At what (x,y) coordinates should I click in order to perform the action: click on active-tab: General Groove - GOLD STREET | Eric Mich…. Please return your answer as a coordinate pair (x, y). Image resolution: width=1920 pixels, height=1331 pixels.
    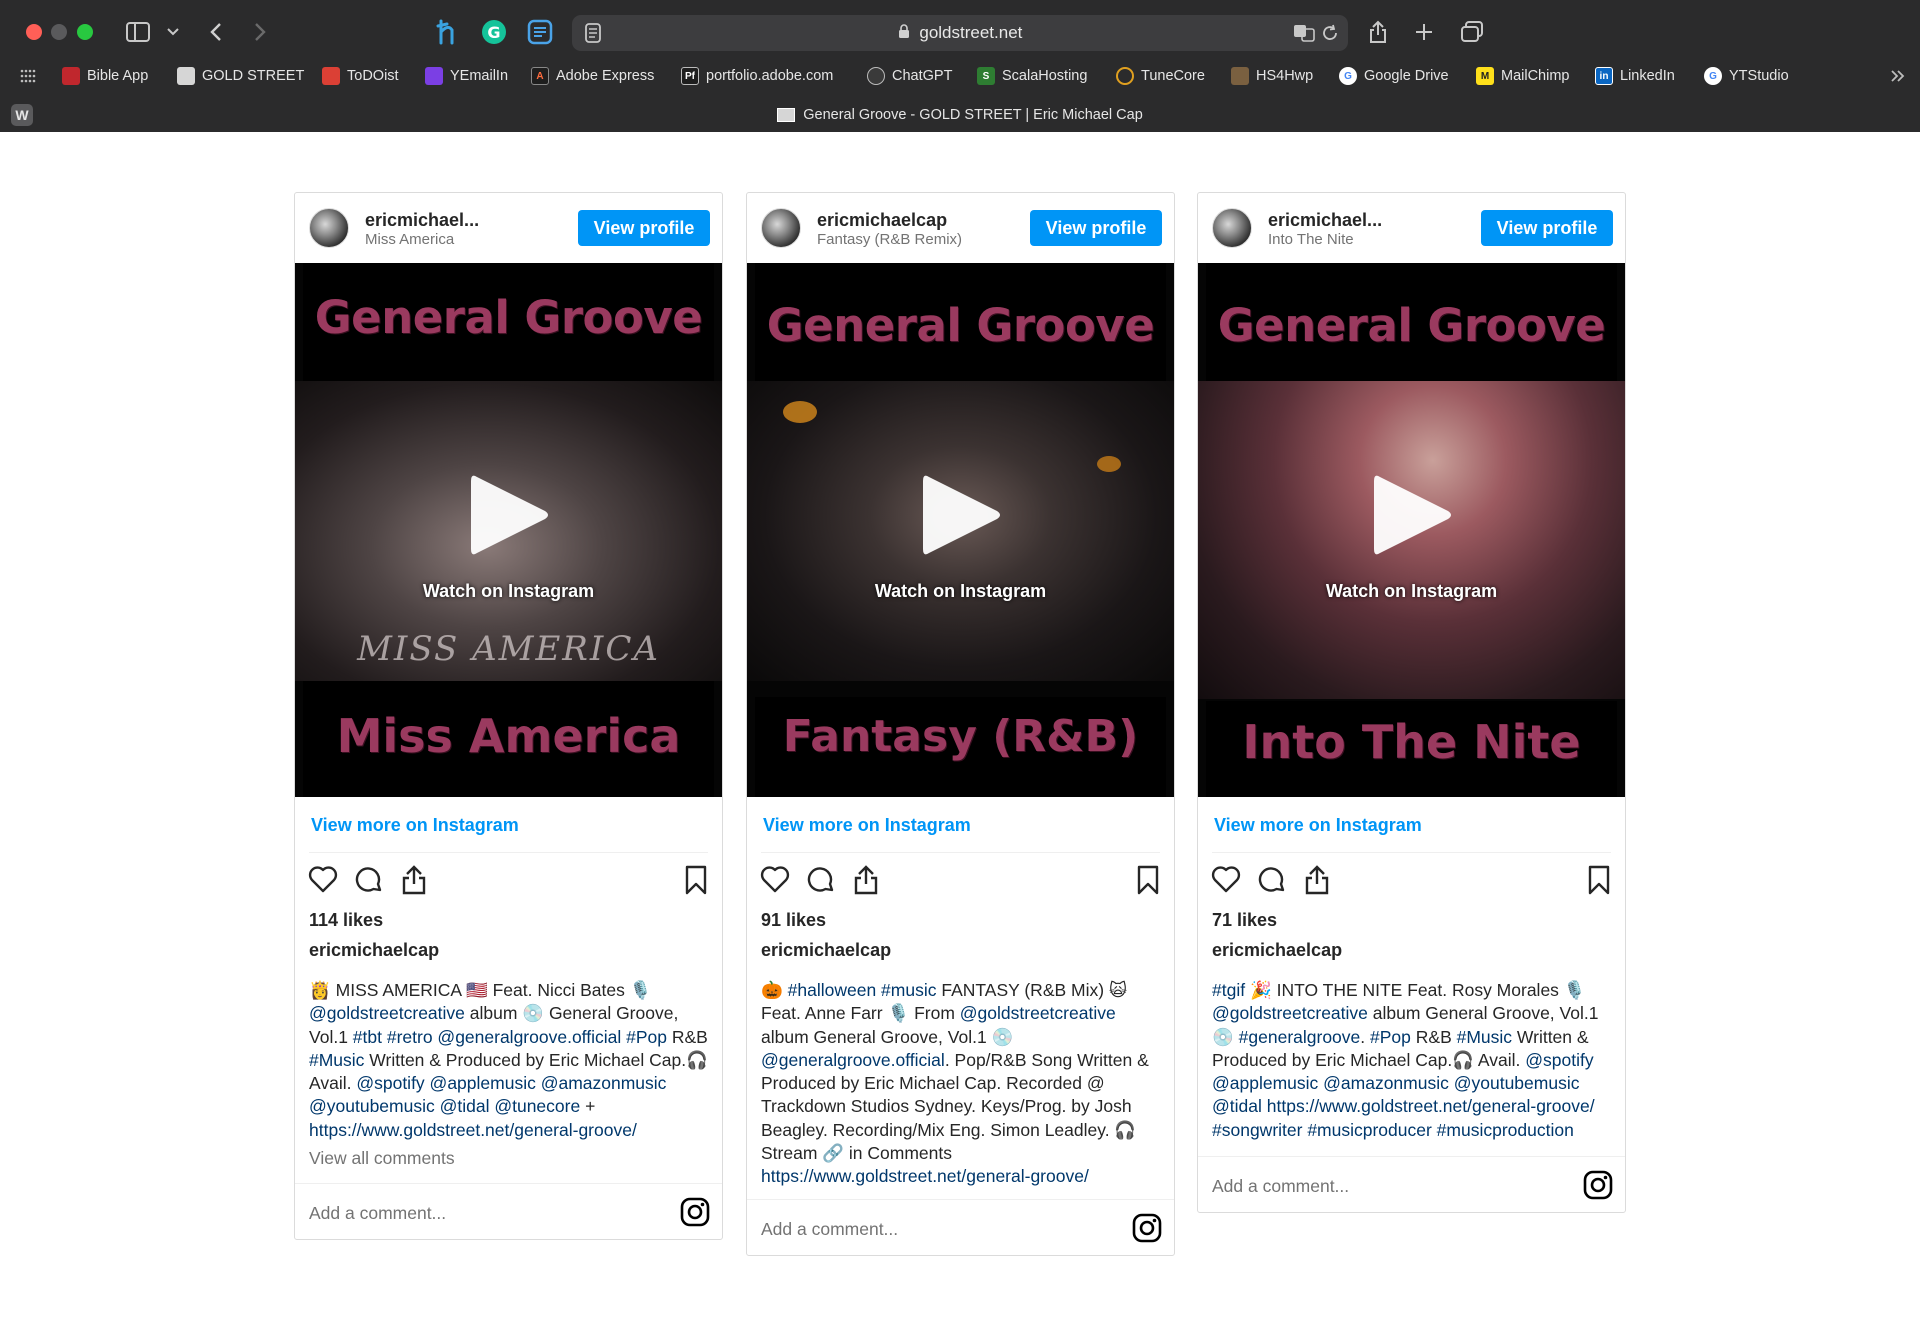
    Looking at the image, I should click on (960, 115).